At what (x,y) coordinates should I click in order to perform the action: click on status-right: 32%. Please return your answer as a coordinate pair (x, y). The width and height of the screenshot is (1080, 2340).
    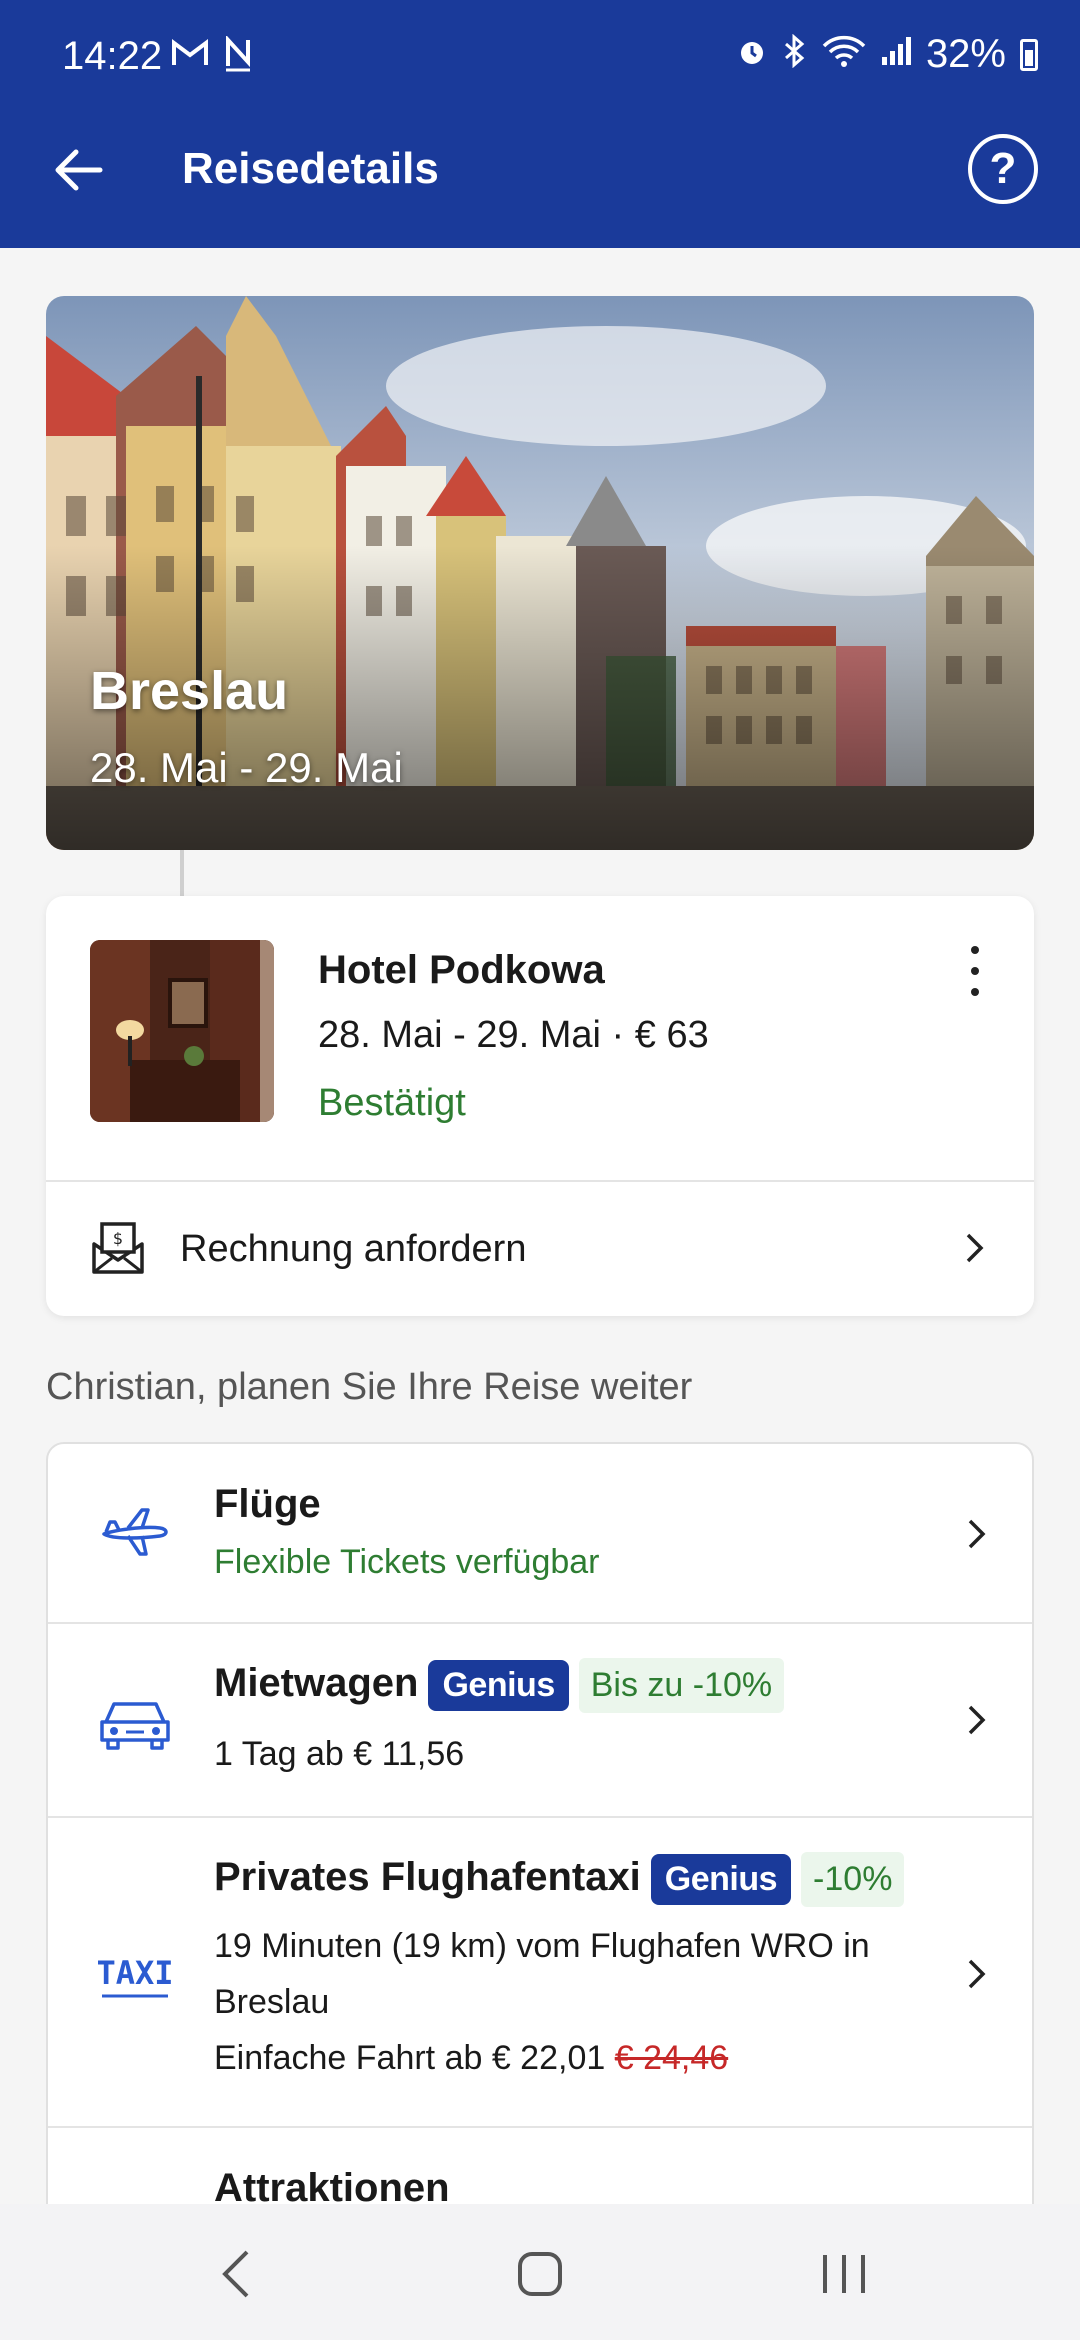
    Looking at the image, I should click on (887, 54).